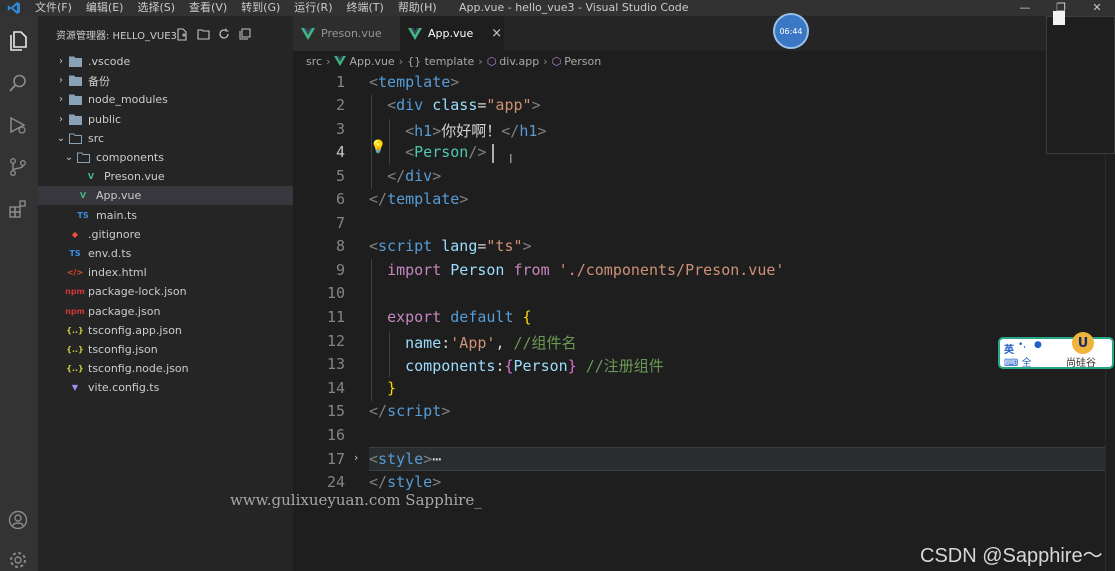  I want to click on tree-item: TS main.ts, so click(165, 215).